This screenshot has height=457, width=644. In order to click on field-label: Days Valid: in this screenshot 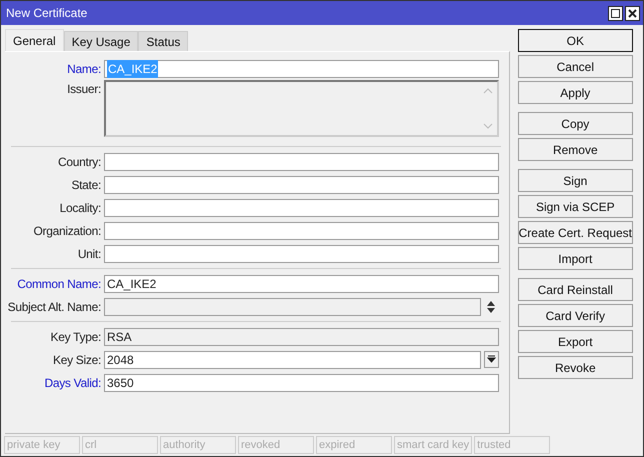, I will do `click(72, 383)`.